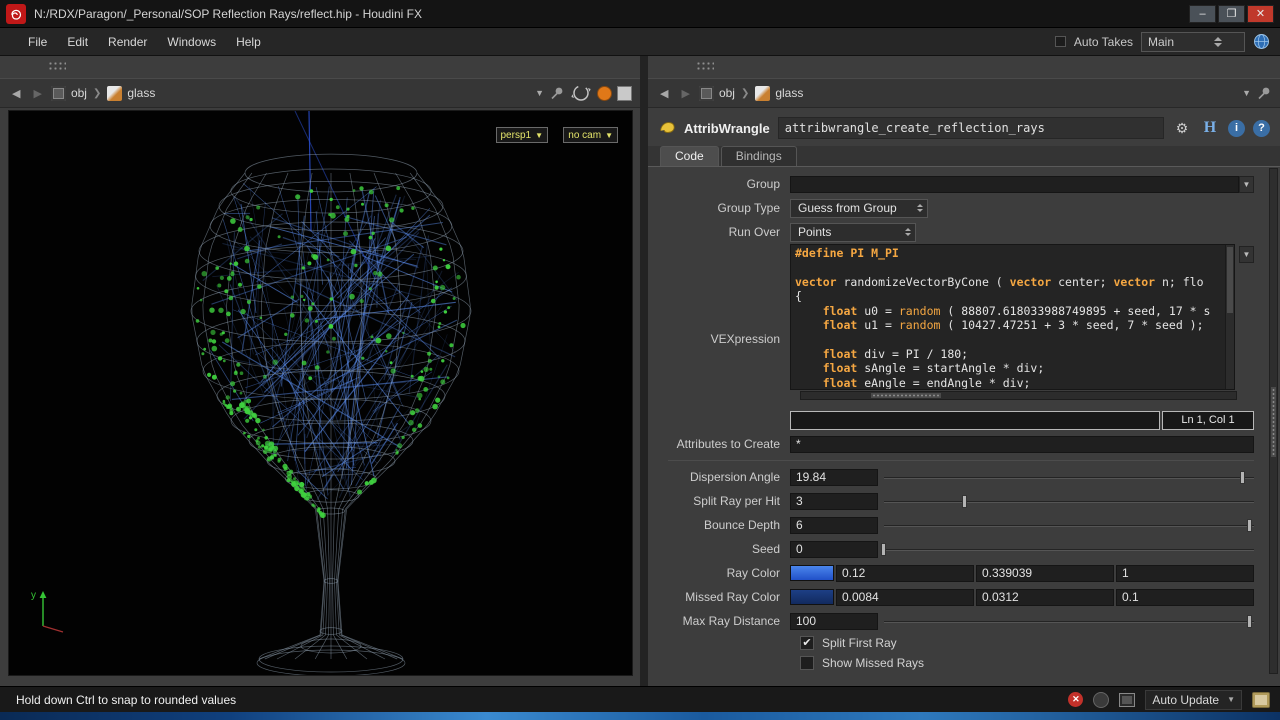 The height and width of the screenshot is (720, 1280). What do you see at coordinates (1210, 128) in the screenshot?
I see `houdini-logo-icon: H` at bounding box center [1210, 128].